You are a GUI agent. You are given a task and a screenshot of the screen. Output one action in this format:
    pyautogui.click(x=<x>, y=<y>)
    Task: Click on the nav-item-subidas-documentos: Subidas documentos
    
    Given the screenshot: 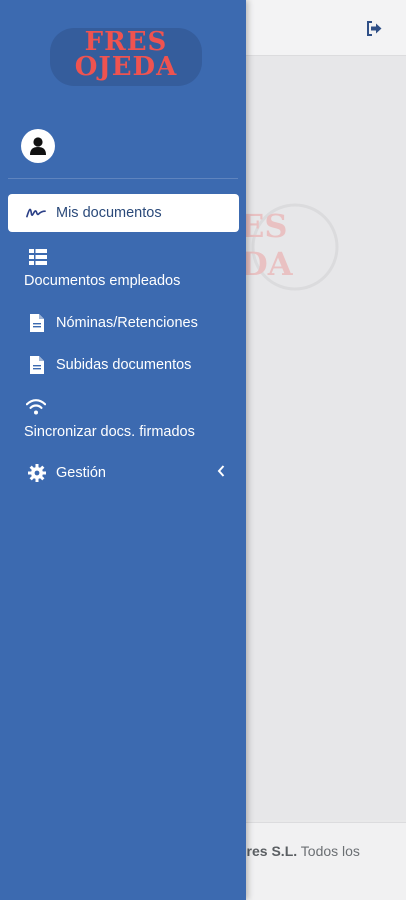 What is the action you would take?
    pyautogui.click(x=123, y=365)
    